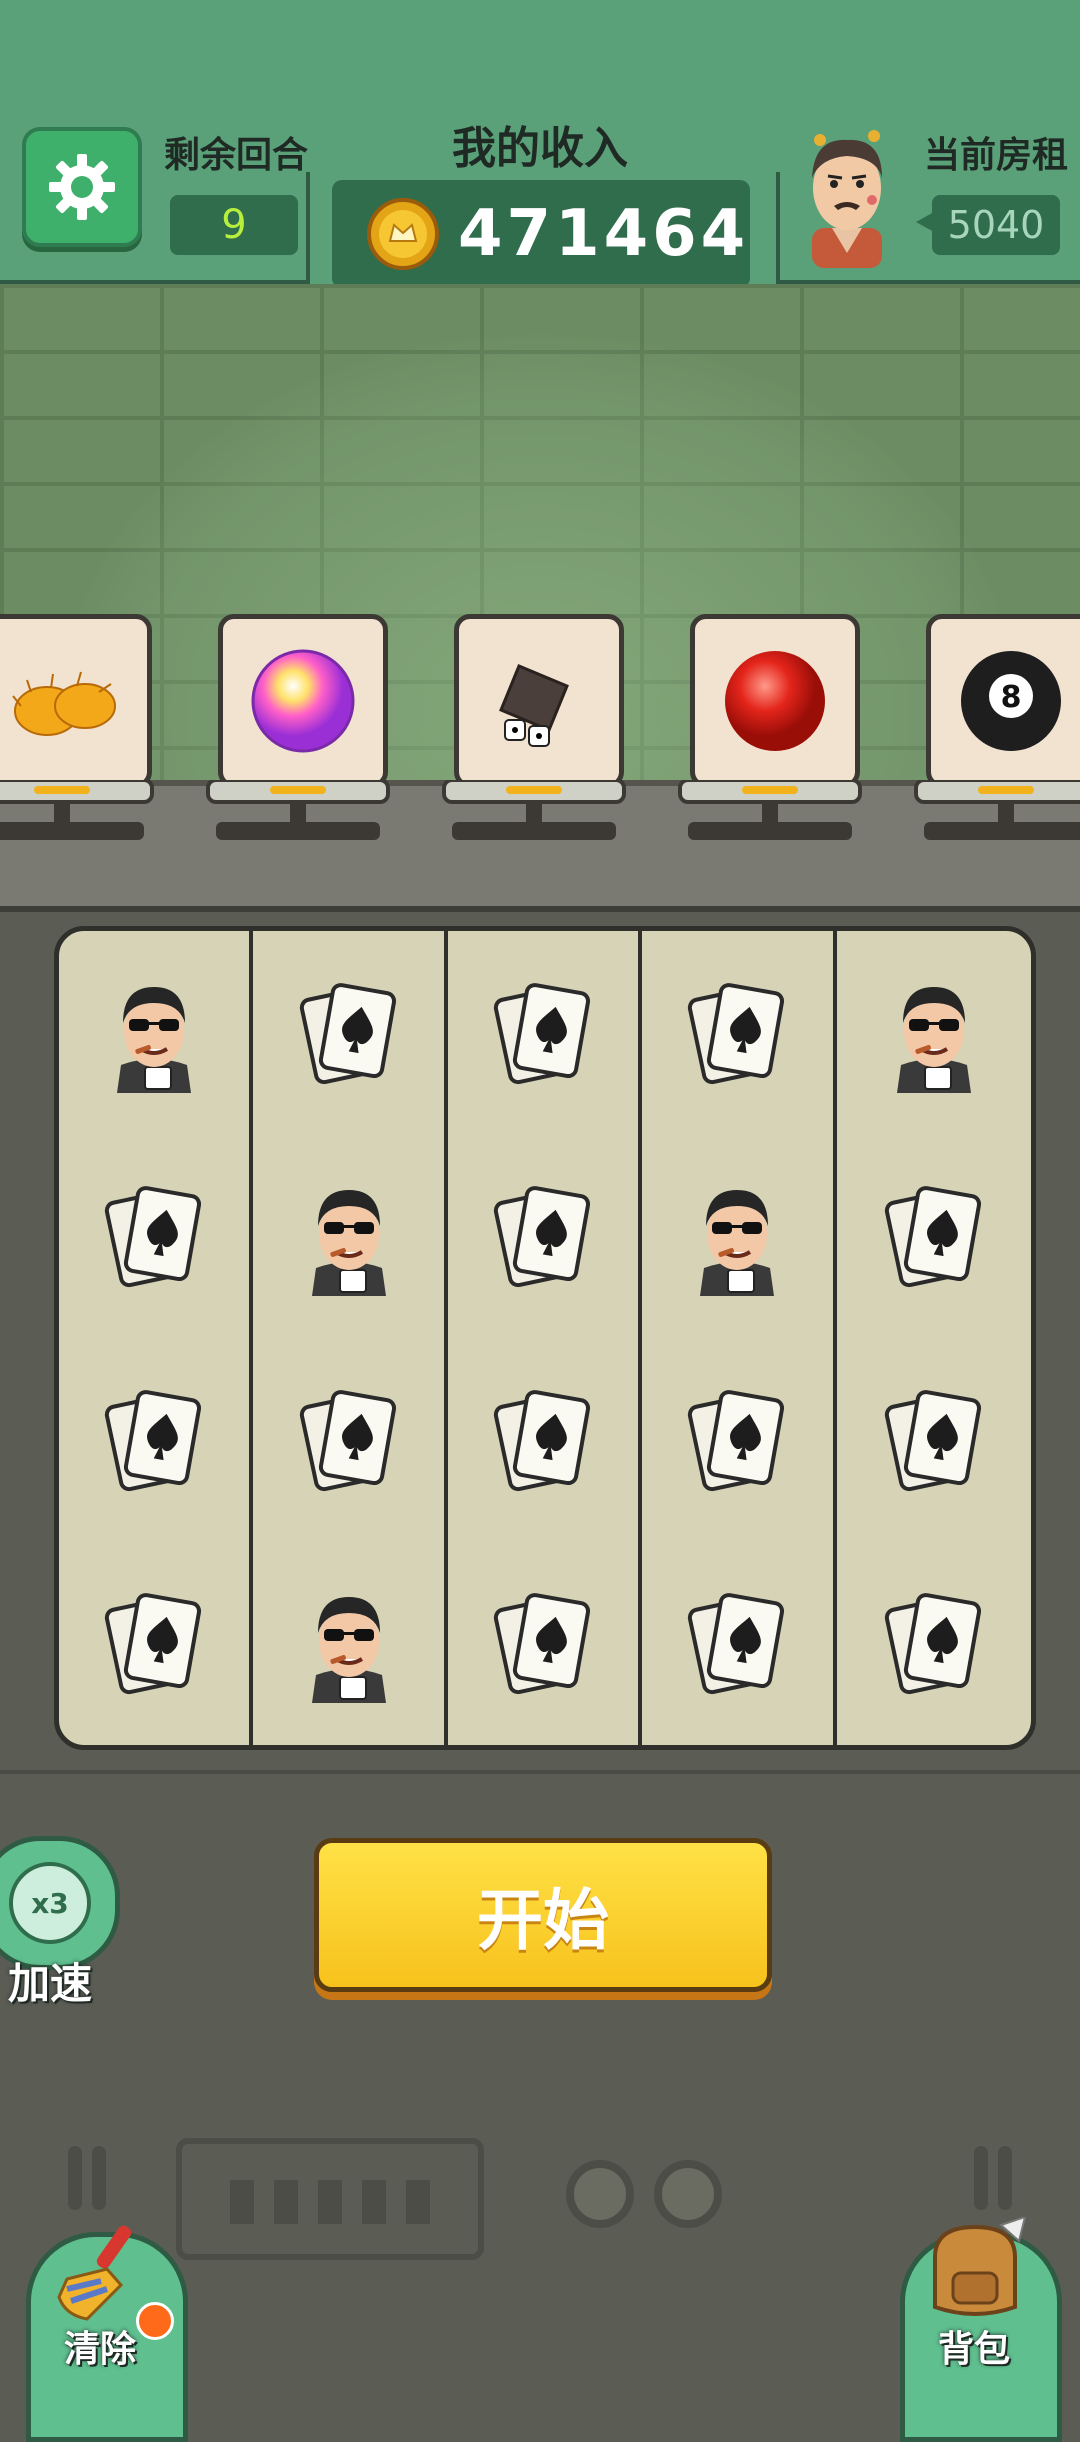 The image size is (1080, 2442). I want to click on start-button: 开始, so click(543, 1915).